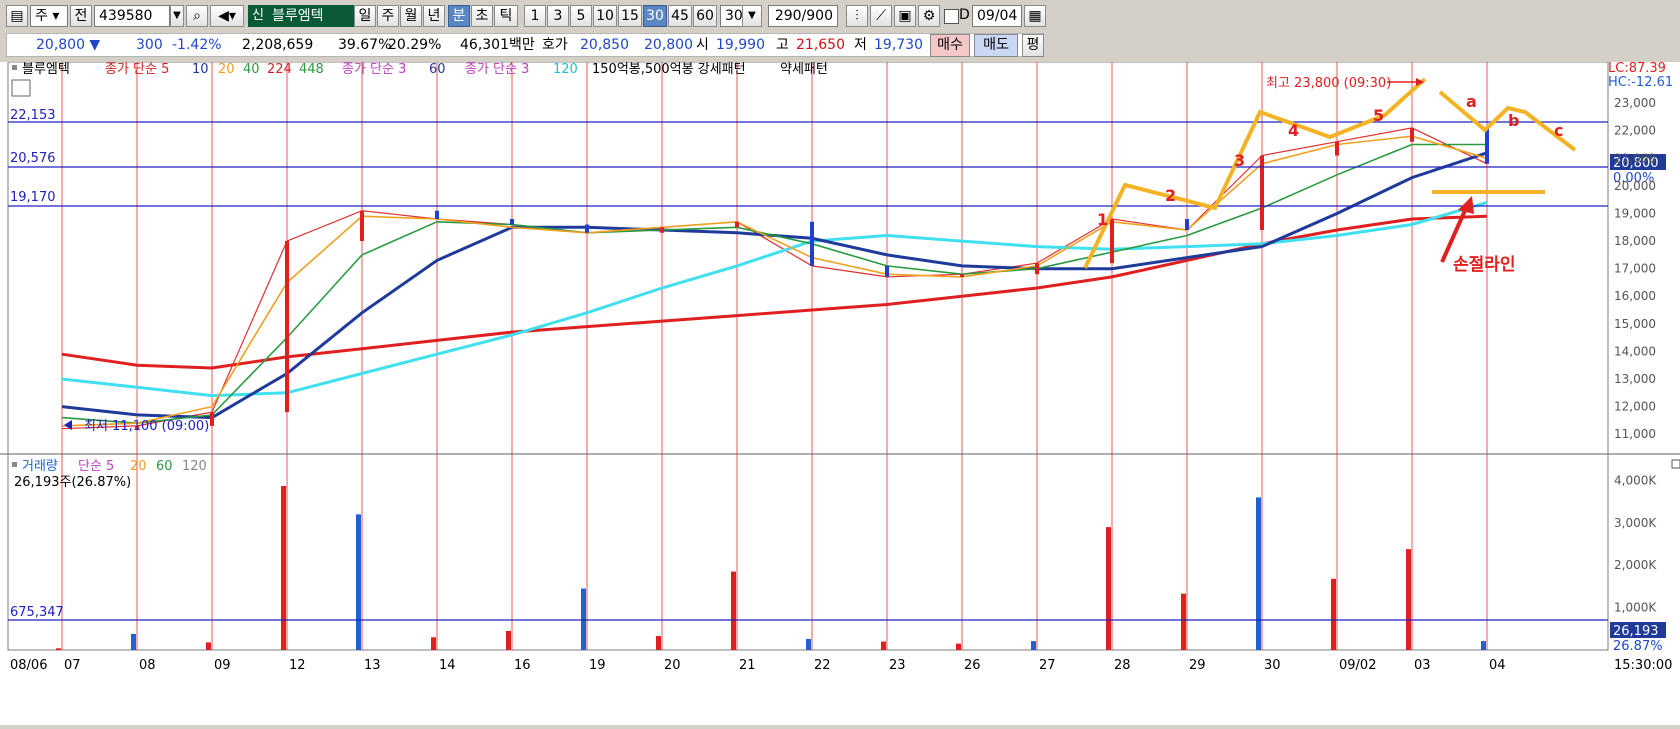 The image size is (1680, 729). Describe the element at coordinates (21, 88) in the screenshot. I see `grid-toggle-icon` at that location.